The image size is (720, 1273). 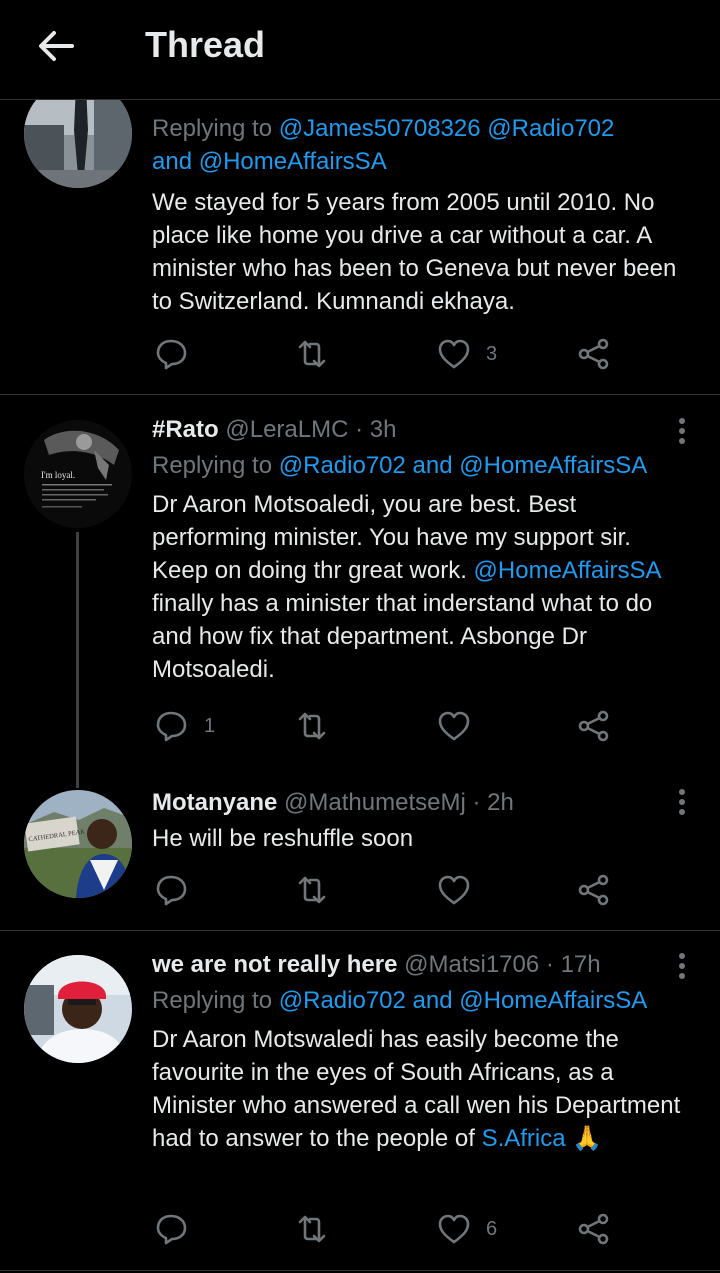 What do you see at coordinates (205, 44) in the screenshot?
I see `page-title: Thread` at bounding box center [205, 44].